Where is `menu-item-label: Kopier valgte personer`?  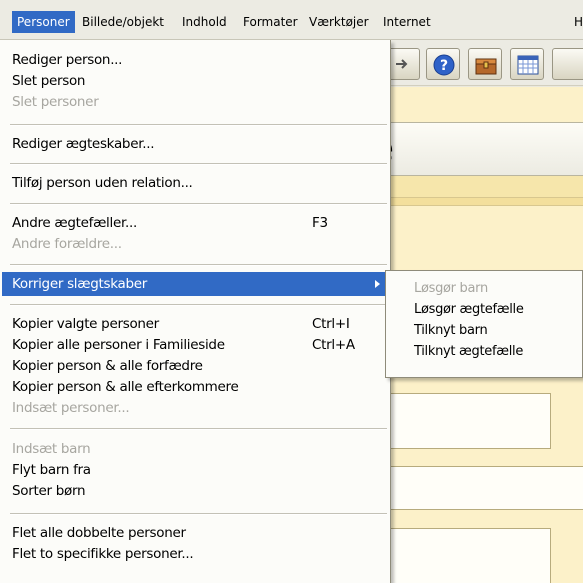 menu-item-label: Kopier valgte personer is located at coordinates (85, 324).